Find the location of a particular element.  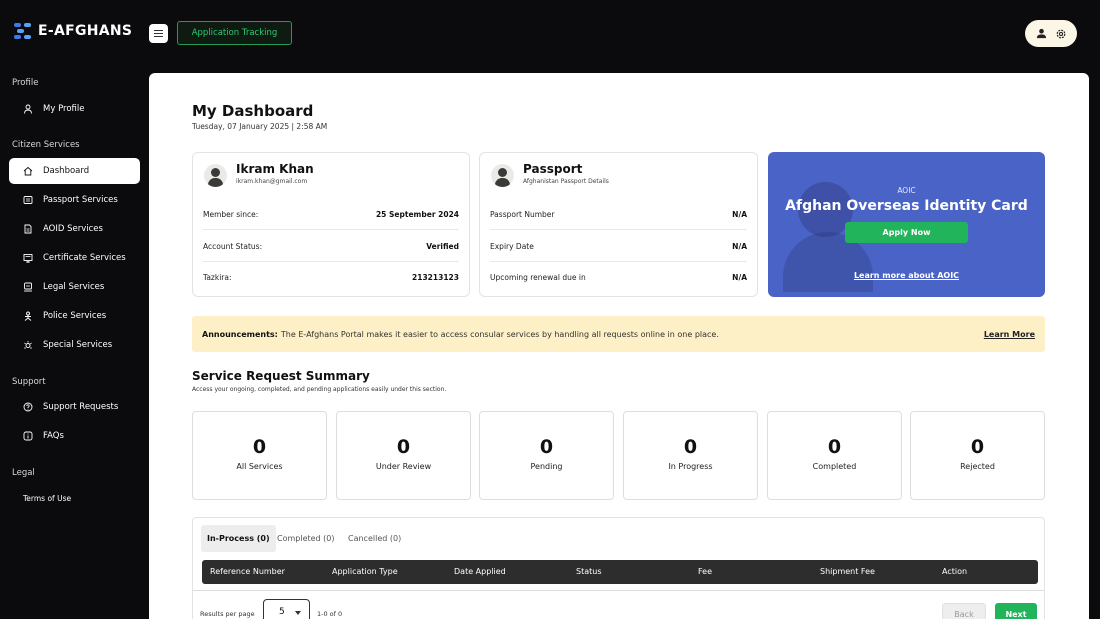

stat-card-completed: 0 Completed is located at coordinates (834, 455).